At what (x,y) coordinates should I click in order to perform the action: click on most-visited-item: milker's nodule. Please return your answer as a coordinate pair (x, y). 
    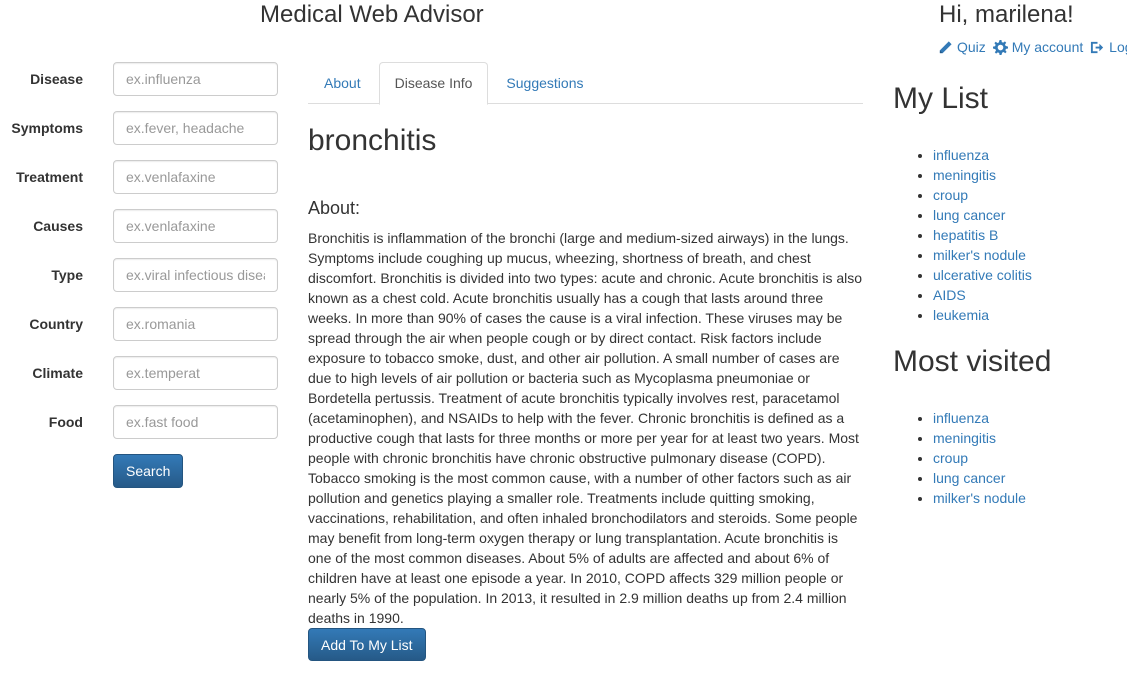
    Looking at the image, I should click on (979, 498).